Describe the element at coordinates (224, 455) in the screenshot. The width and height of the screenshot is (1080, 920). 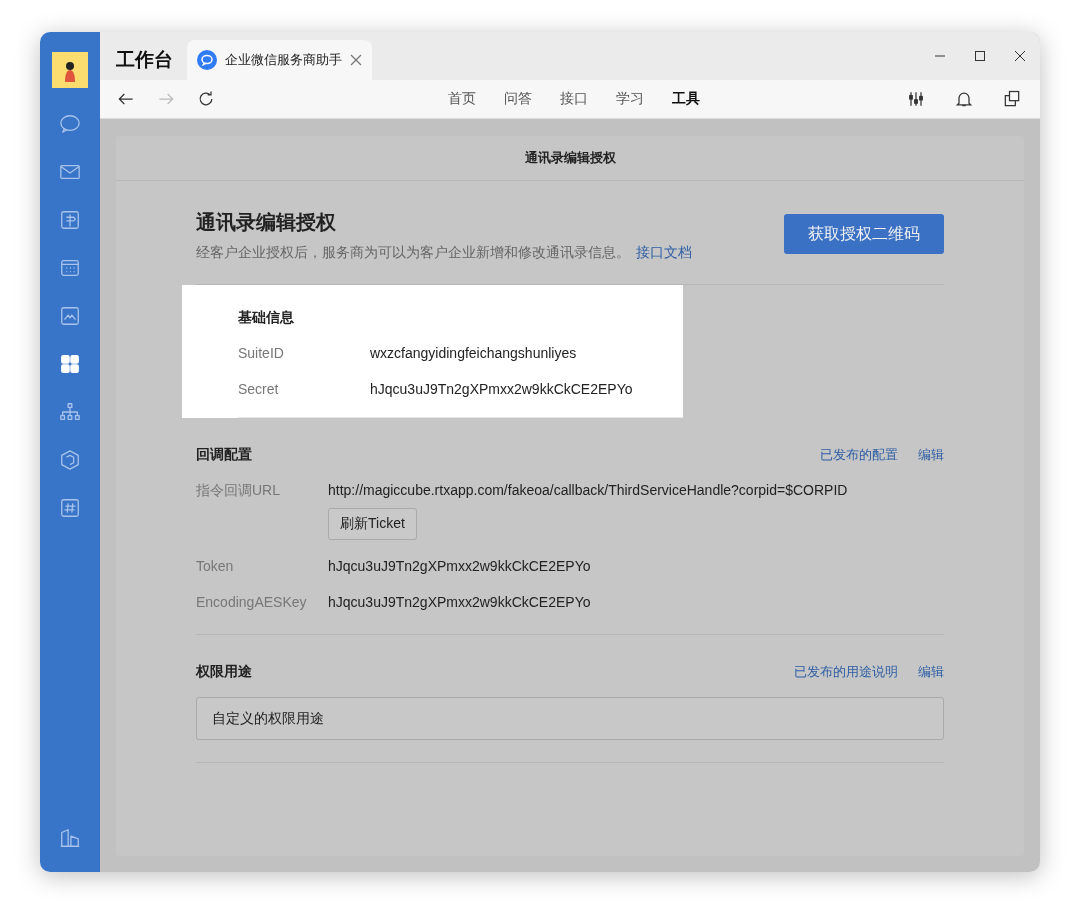
I see `section-title: 回调配置` at that location.